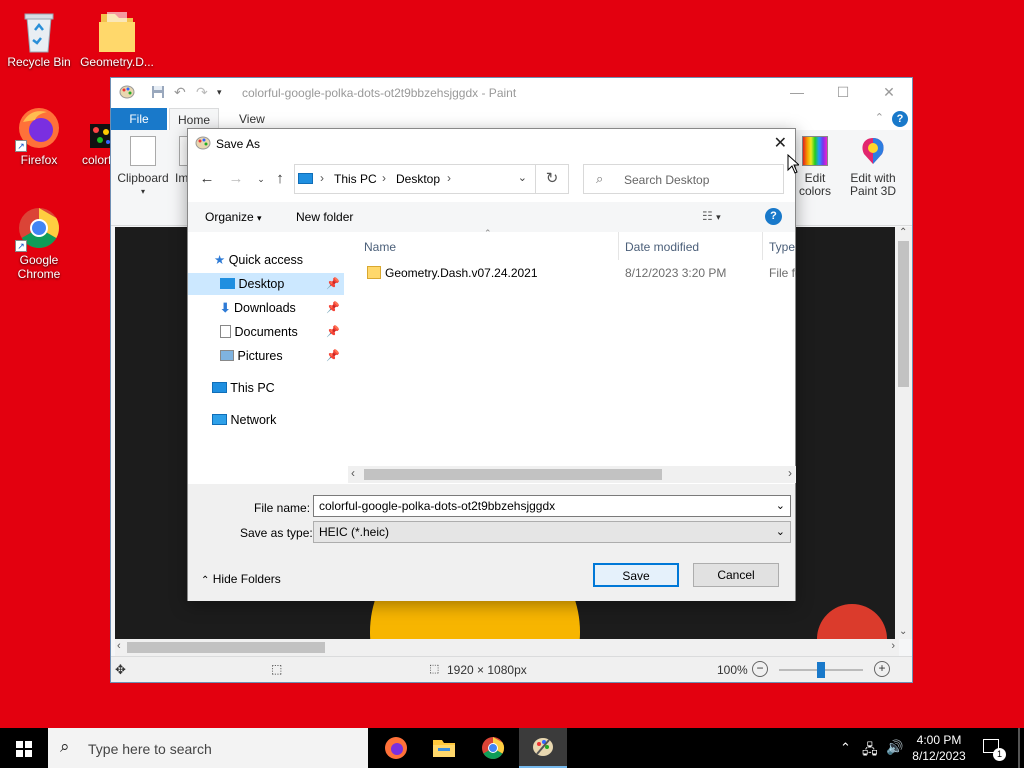 The width and height of the screenshot is (1024, 768). What do you see at coordinates (1019, 748) in the screenshot?
I see `show-desktop-button` at bounding box center [1019, 748].